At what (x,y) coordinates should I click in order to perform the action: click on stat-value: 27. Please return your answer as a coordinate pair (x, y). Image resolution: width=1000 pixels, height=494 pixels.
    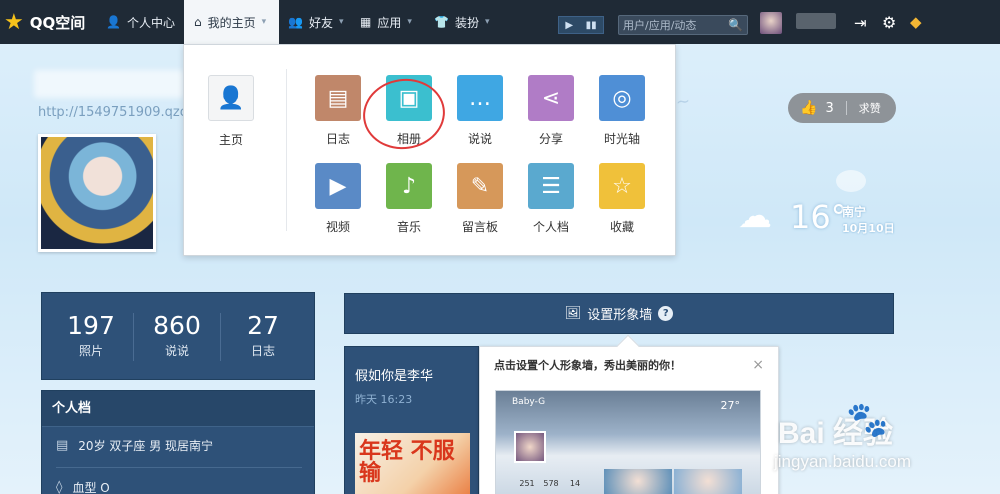
    Looking at the image, I should click on (263, 325).